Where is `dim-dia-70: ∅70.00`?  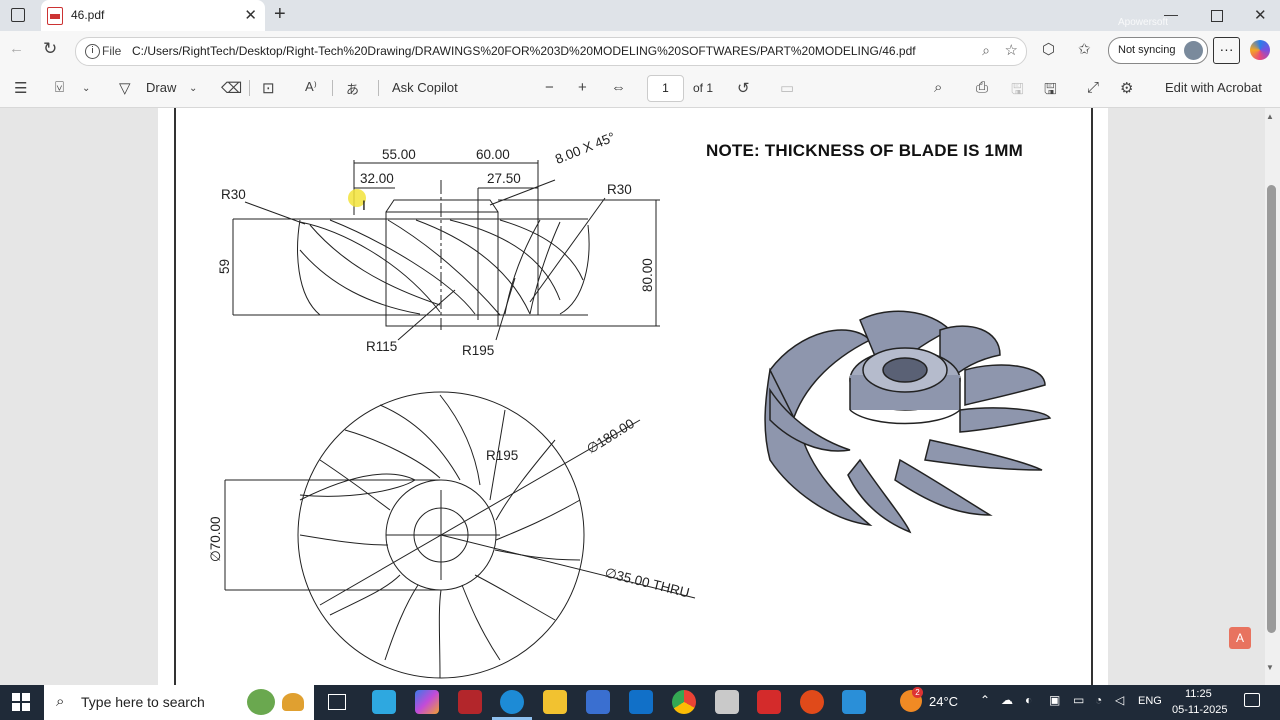
dim-dia-70: ∅70.00 is located at coordinates (215, 539).